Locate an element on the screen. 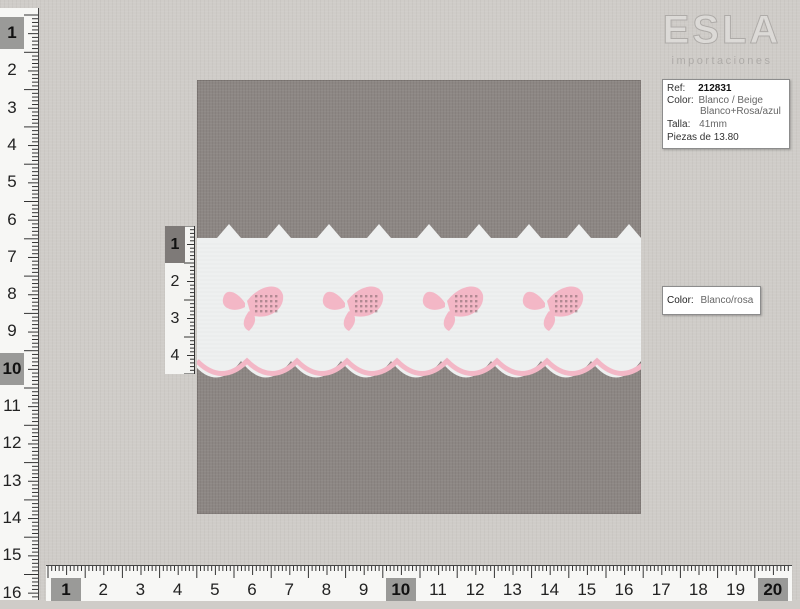 The height and width of the screenshot is (609, 800). ruler-number: 17 is located at coordinates (661, 589).